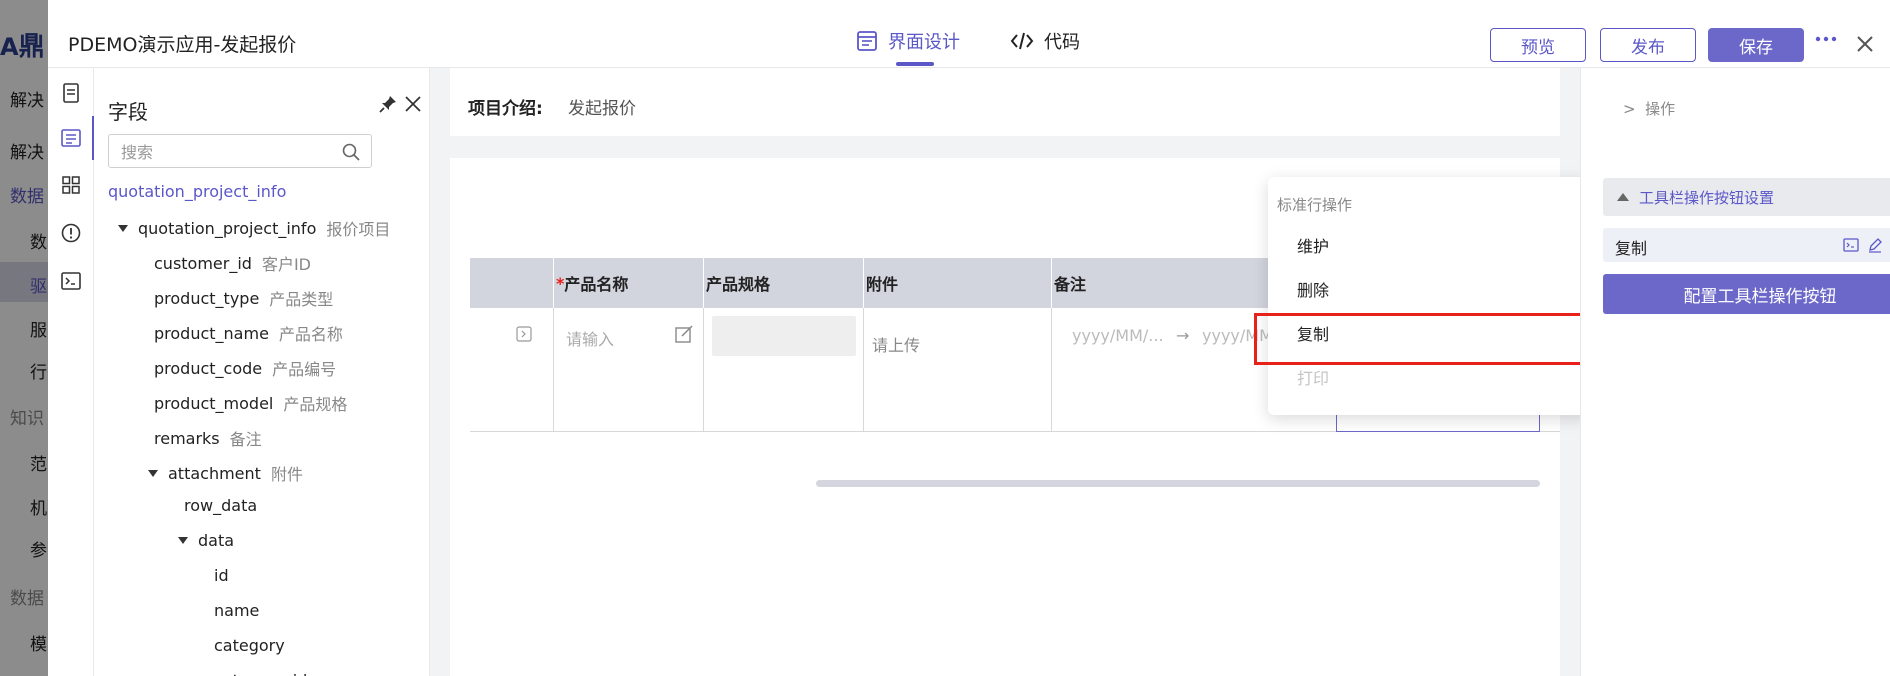  What do you see at coordinates (71, 233) in the screenshot?
I see `alert-icon` at bounding box center [71, 233].